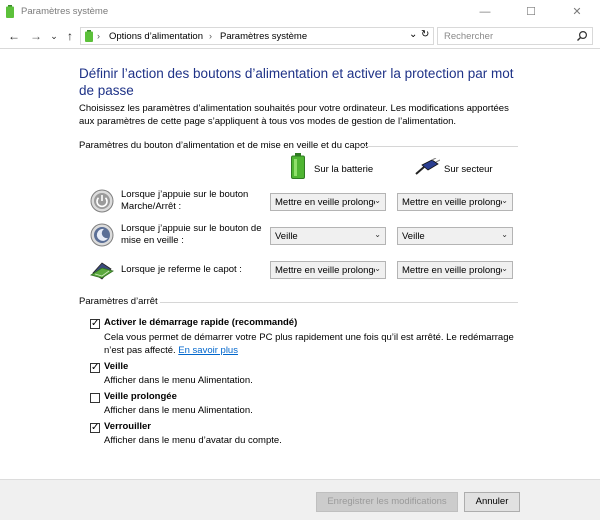 The height and width of the screenshot is (520, 600). I want to click on lid-battery-select: Mettre en veille prolongée ⌄, so click(328, 270).